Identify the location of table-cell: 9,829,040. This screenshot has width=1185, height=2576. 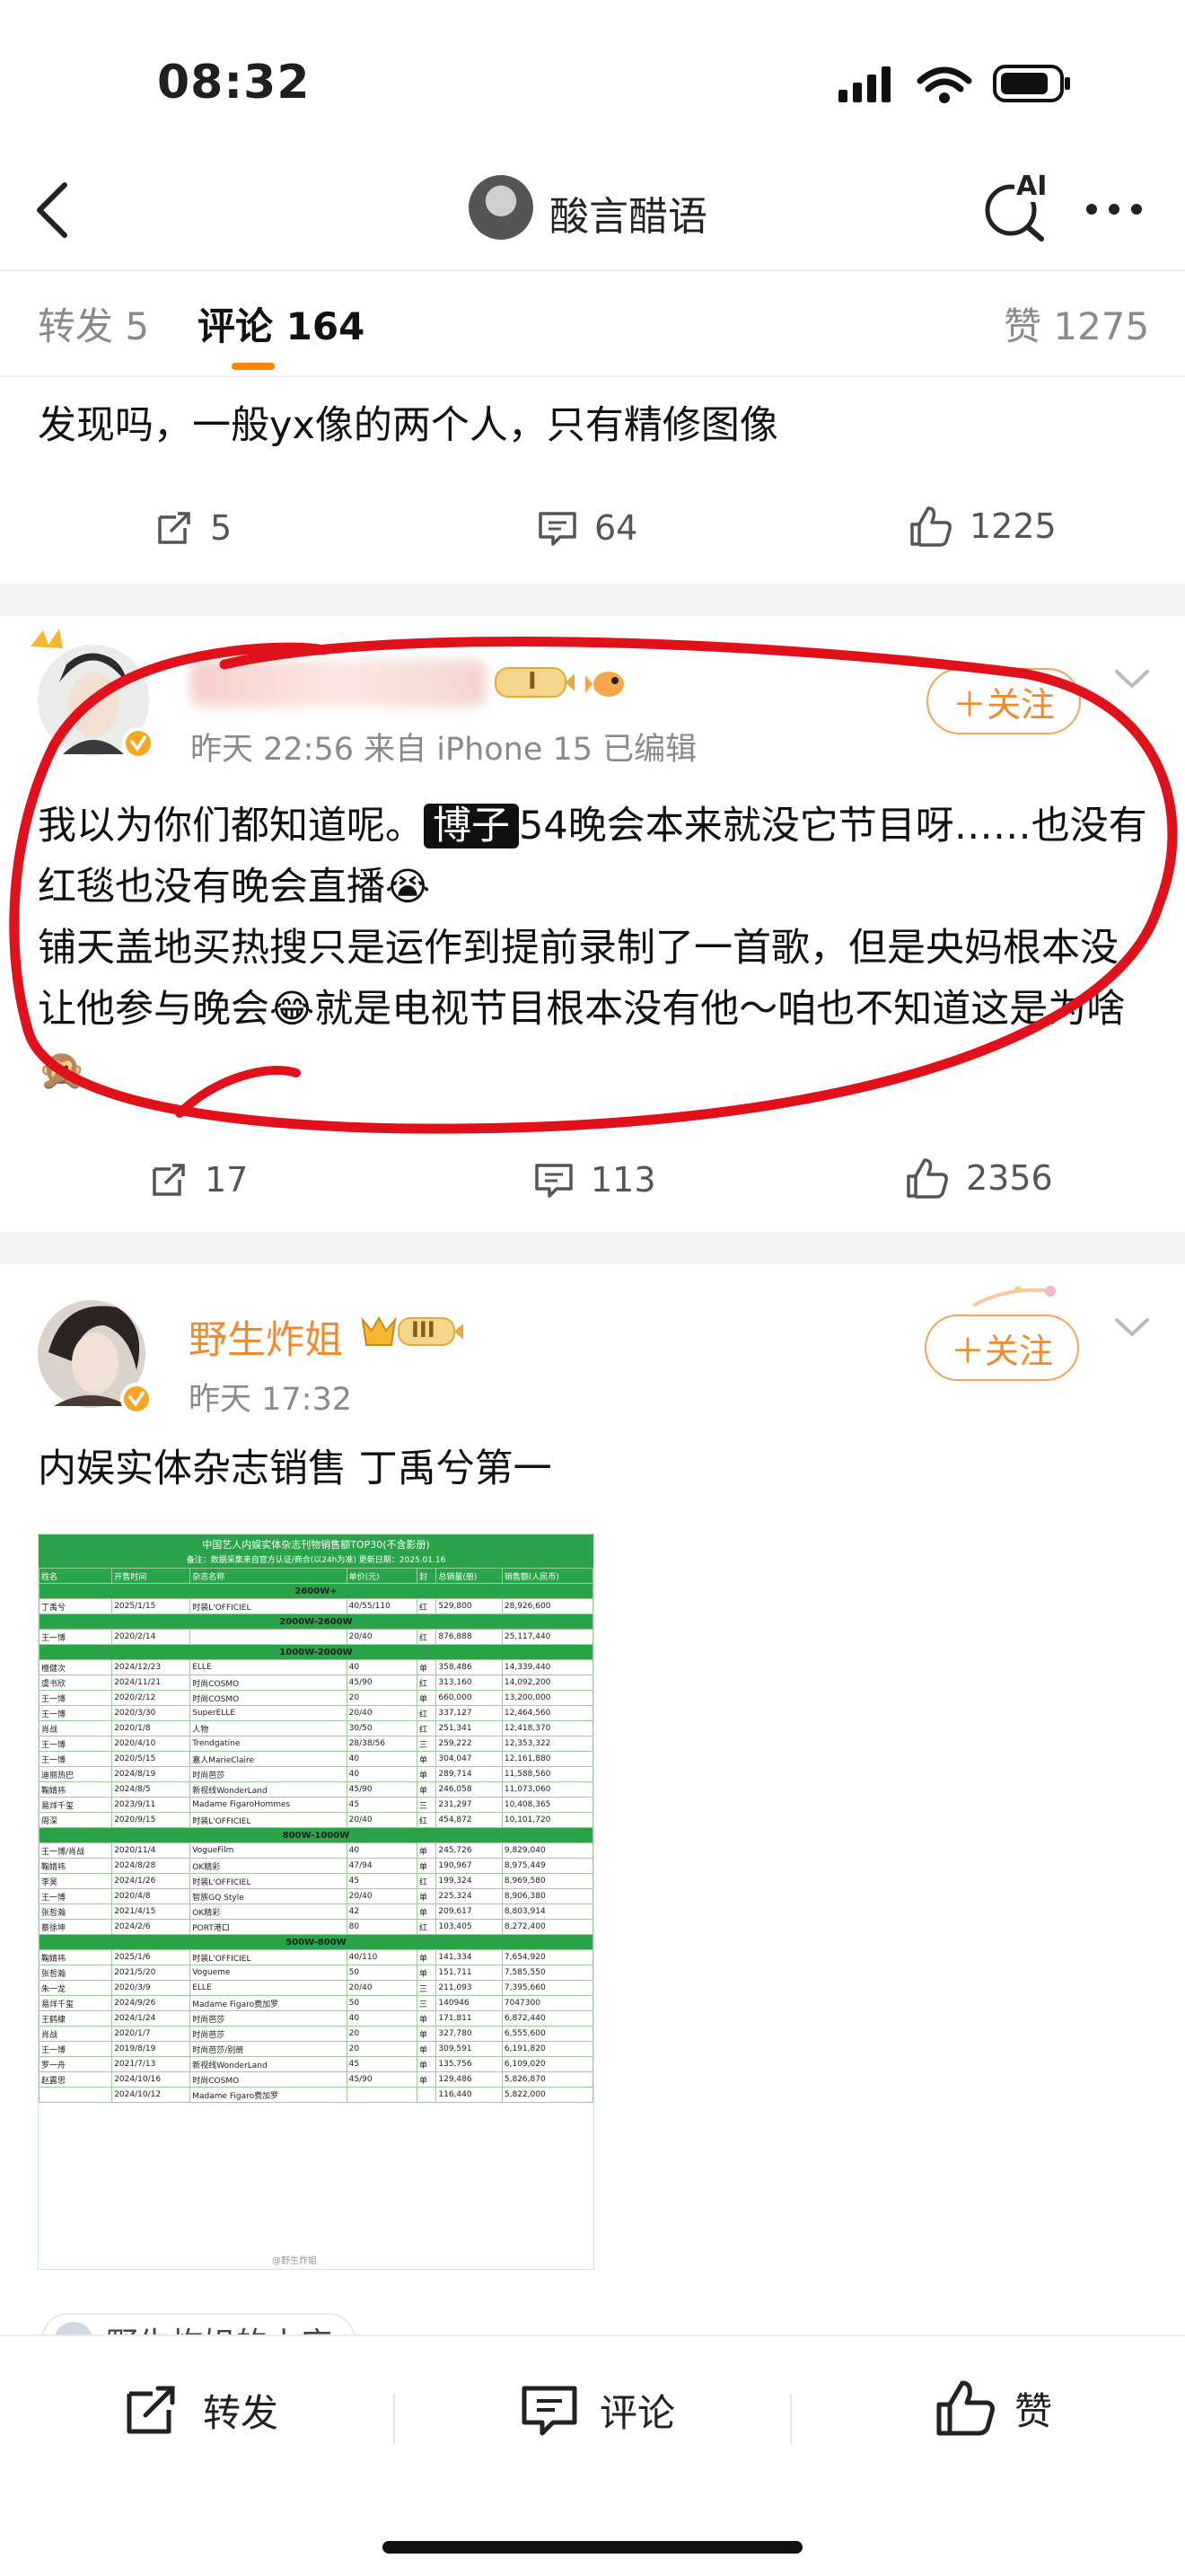
(547, 1850).